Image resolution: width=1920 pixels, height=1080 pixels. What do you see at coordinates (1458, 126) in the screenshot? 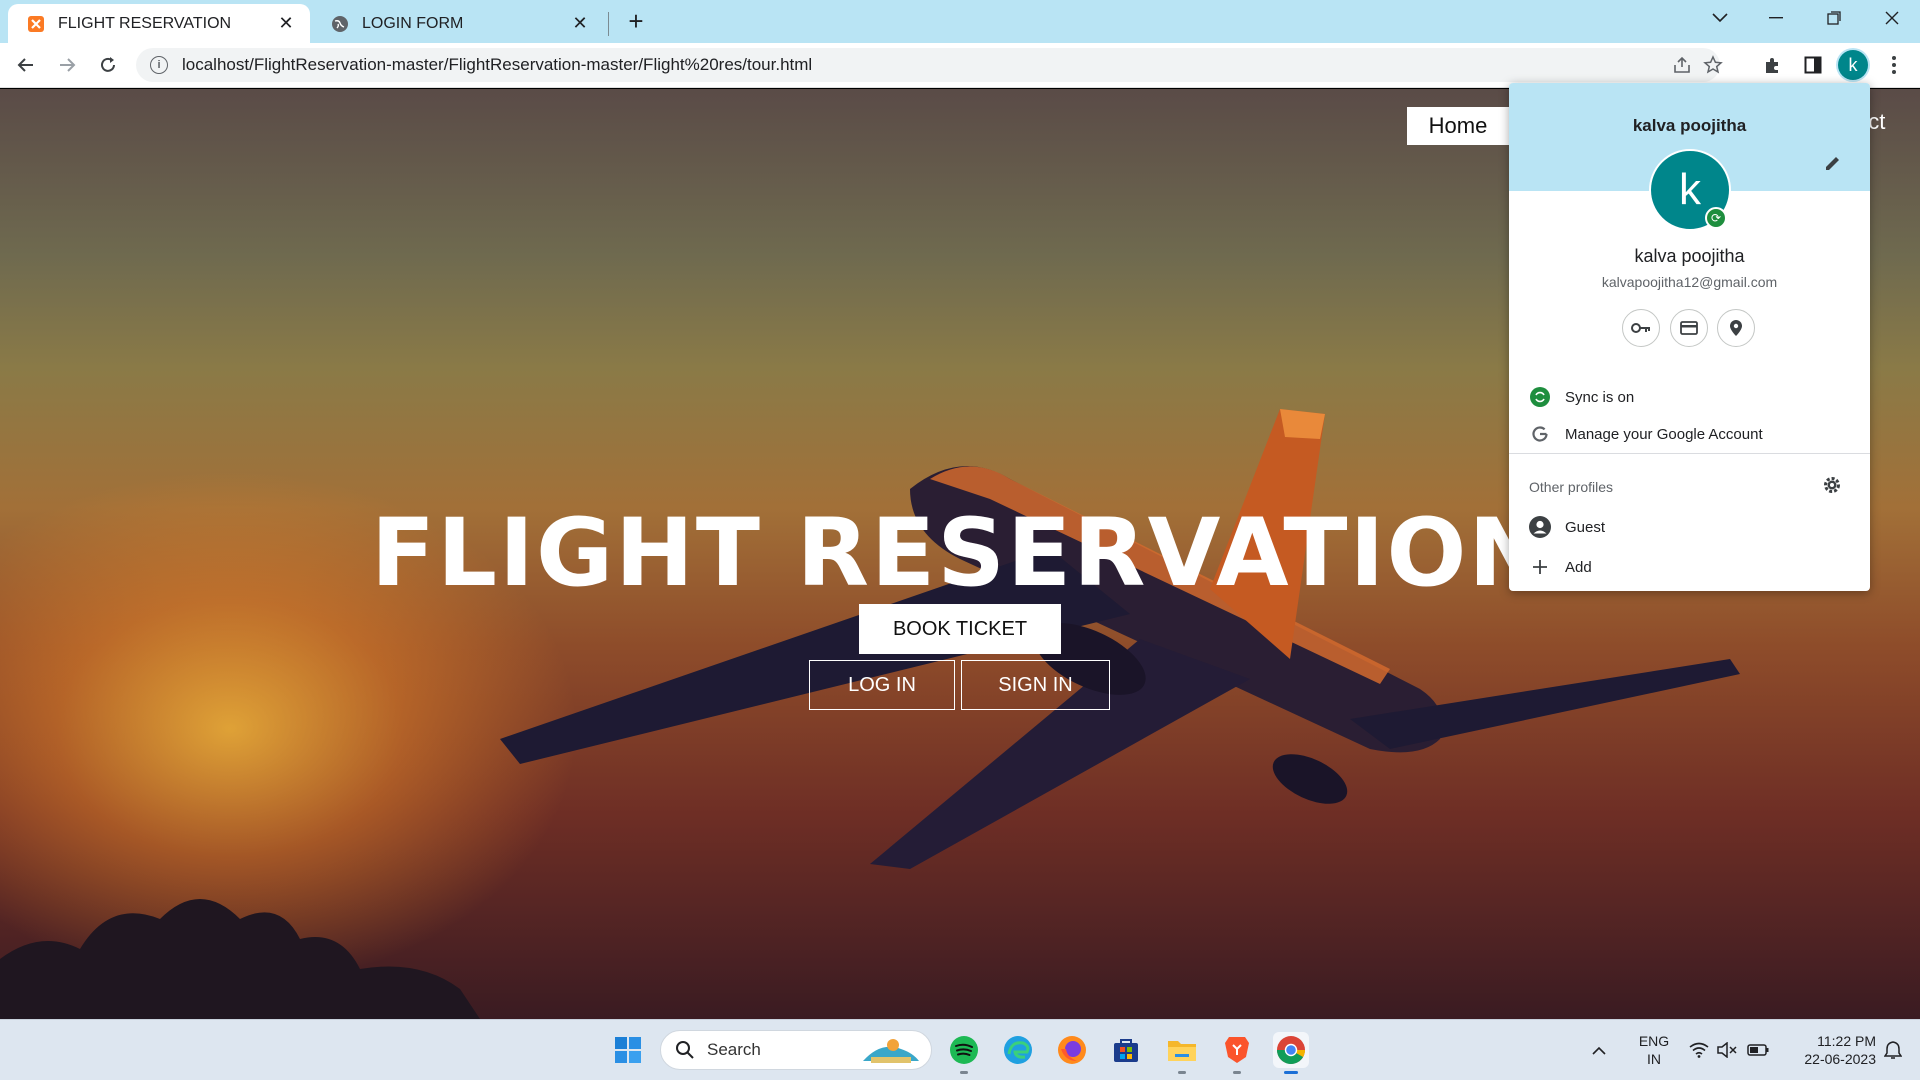
I see `nav-home-link: Home` at bounding box center [1458, 126].